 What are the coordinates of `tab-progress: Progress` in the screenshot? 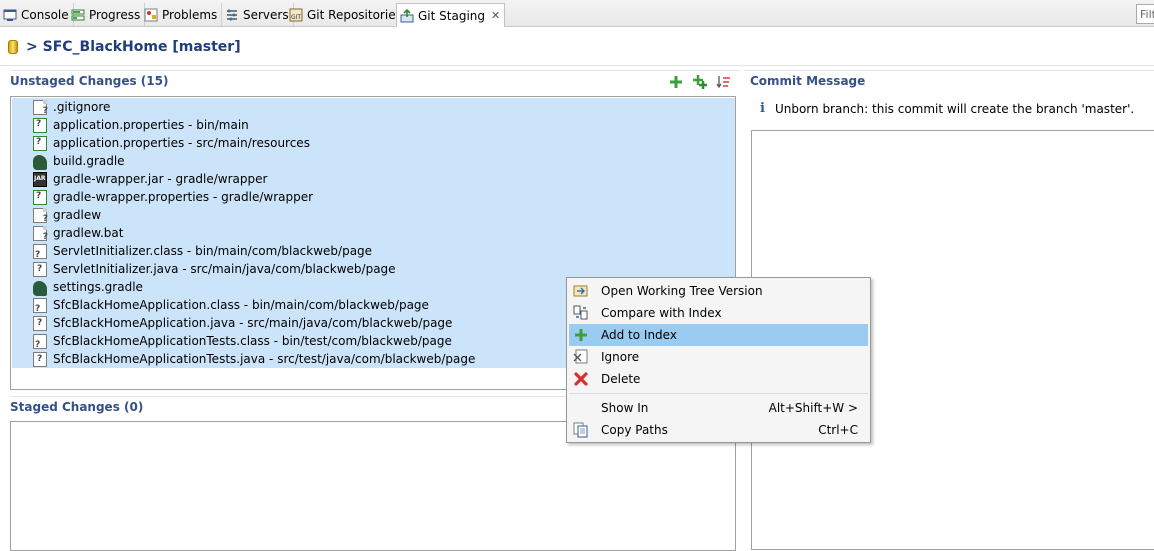 It's located at (107, 14).